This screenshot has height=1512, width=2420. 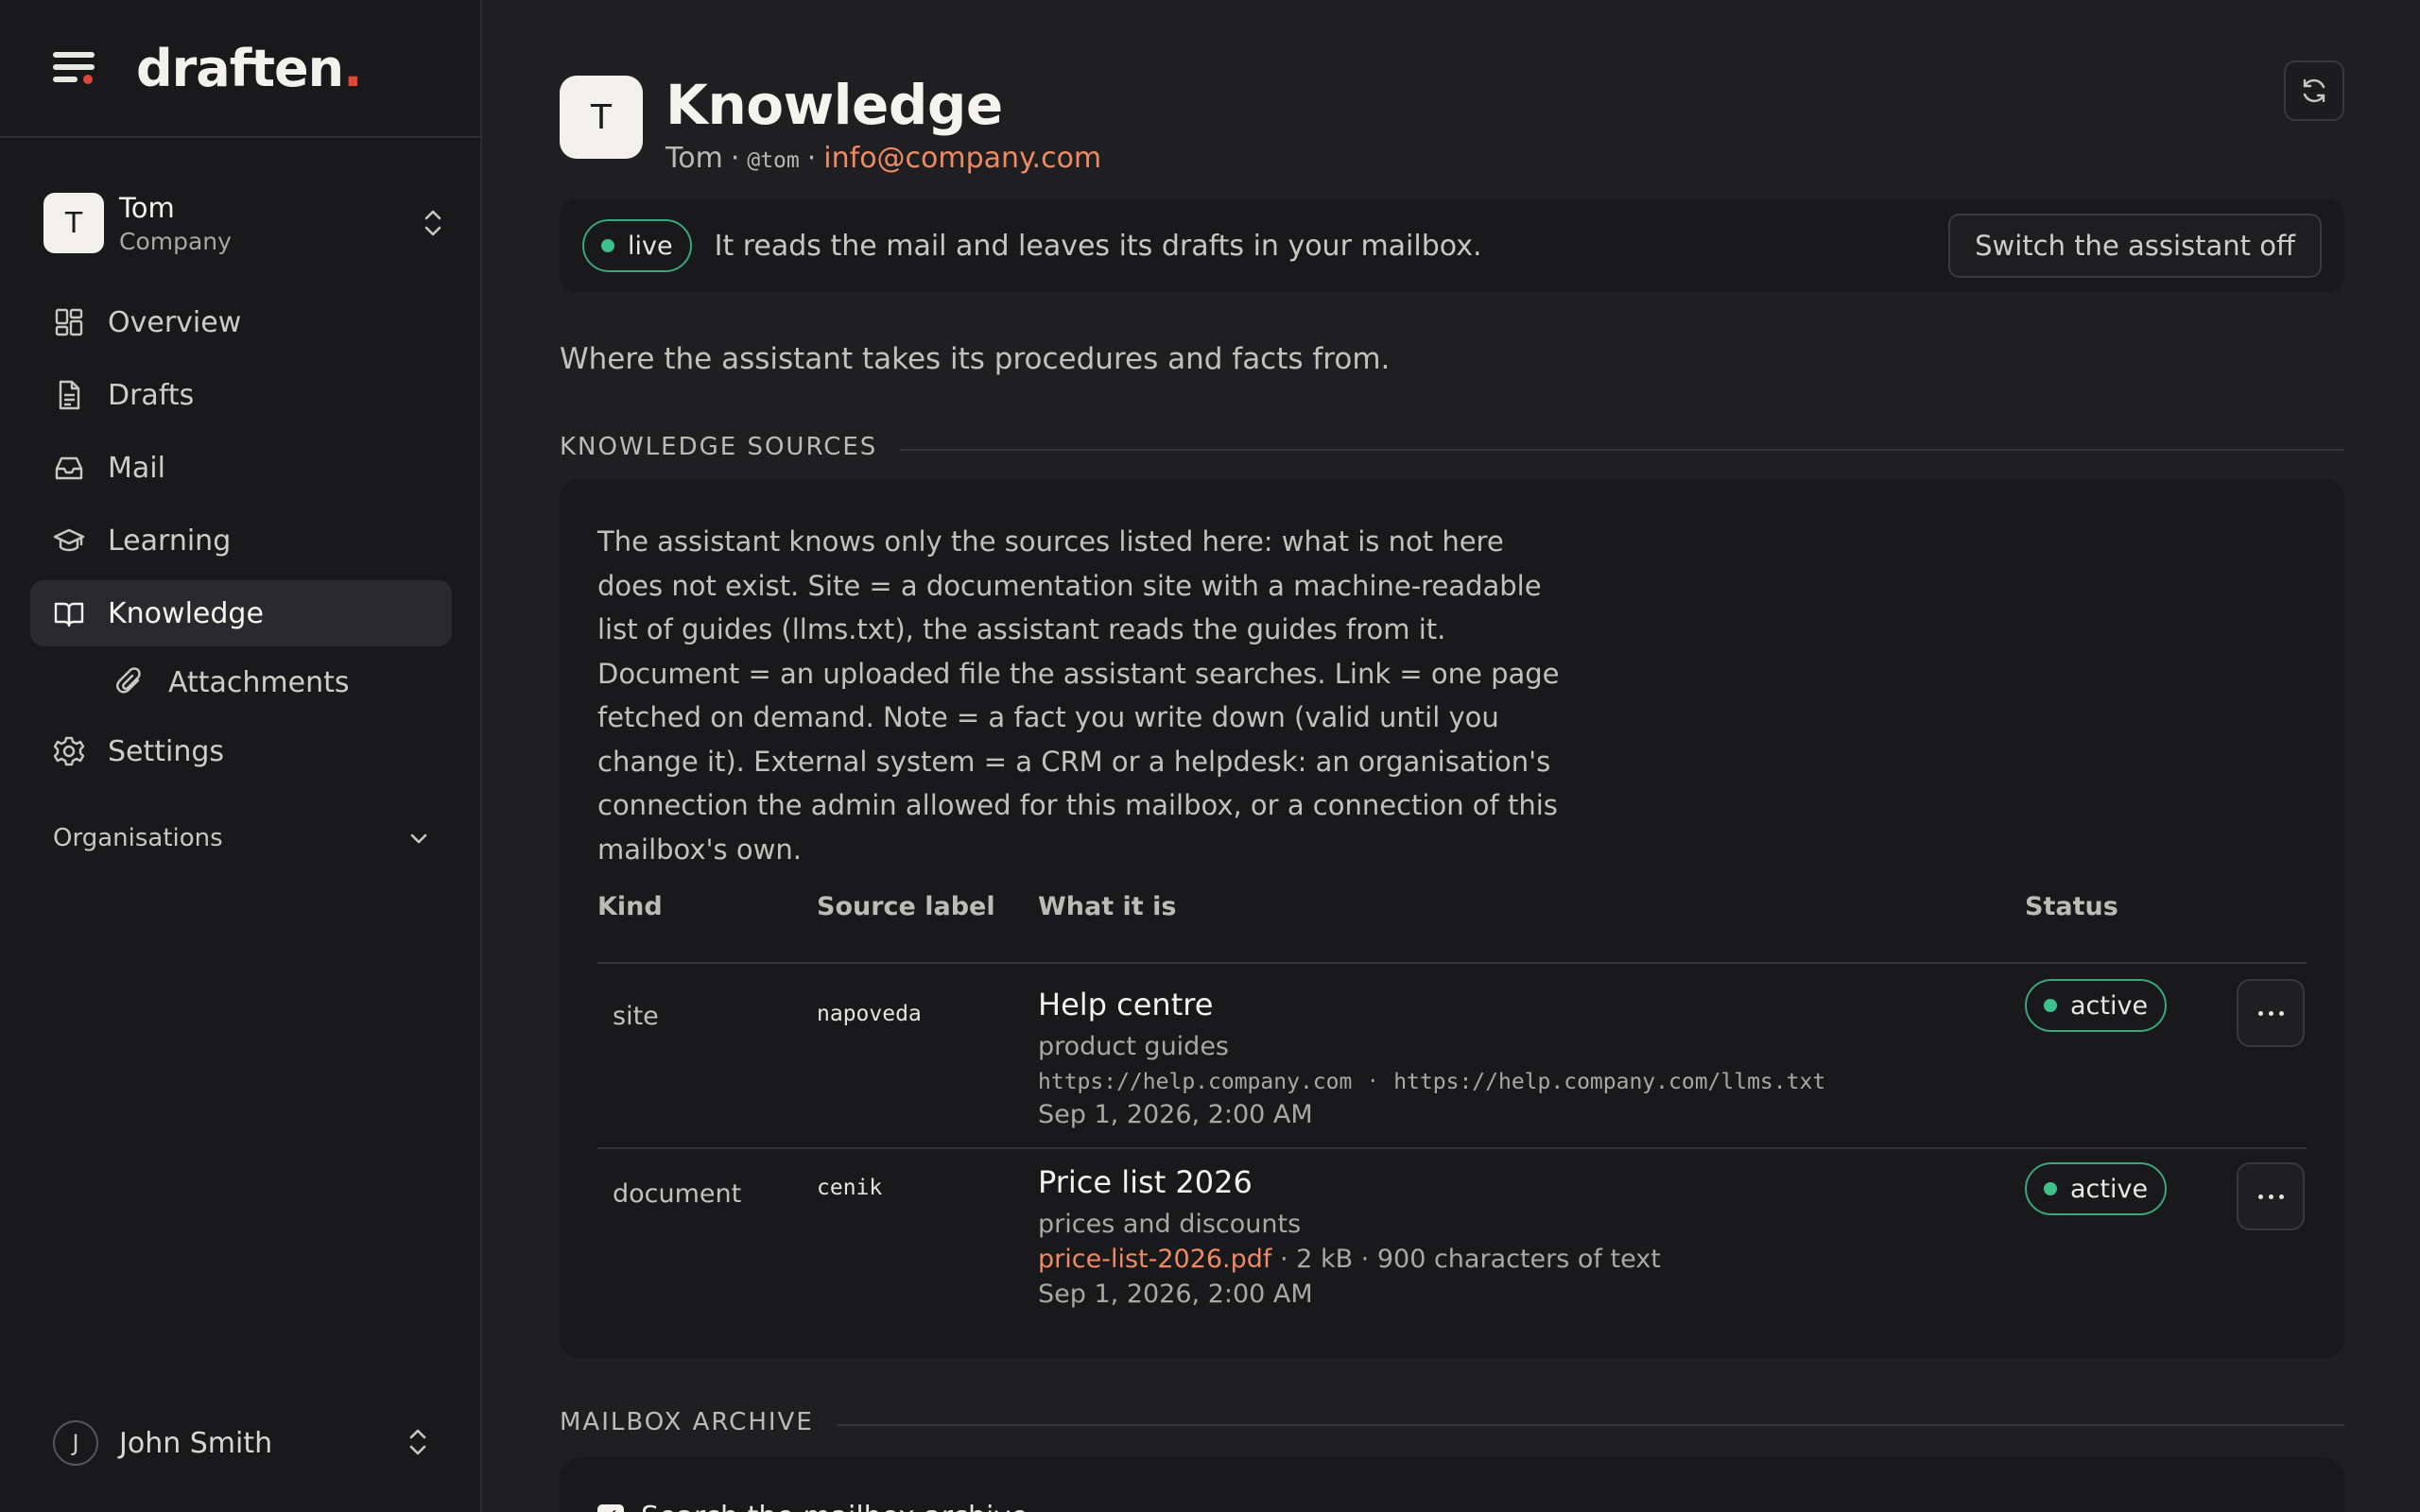 I want to click on status-badge: active, so click(x=2096, y=1188).